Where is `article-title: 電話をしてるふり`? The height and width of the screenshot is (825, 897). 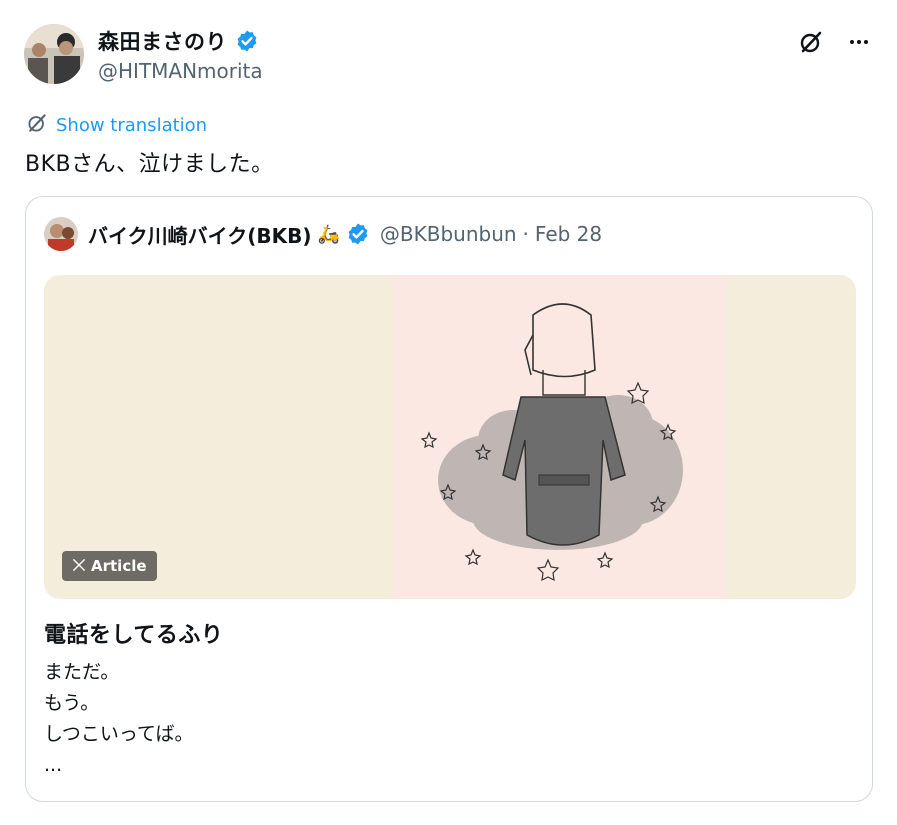 article-title: 電話をしてるふり is located at coordinates (133, 633).